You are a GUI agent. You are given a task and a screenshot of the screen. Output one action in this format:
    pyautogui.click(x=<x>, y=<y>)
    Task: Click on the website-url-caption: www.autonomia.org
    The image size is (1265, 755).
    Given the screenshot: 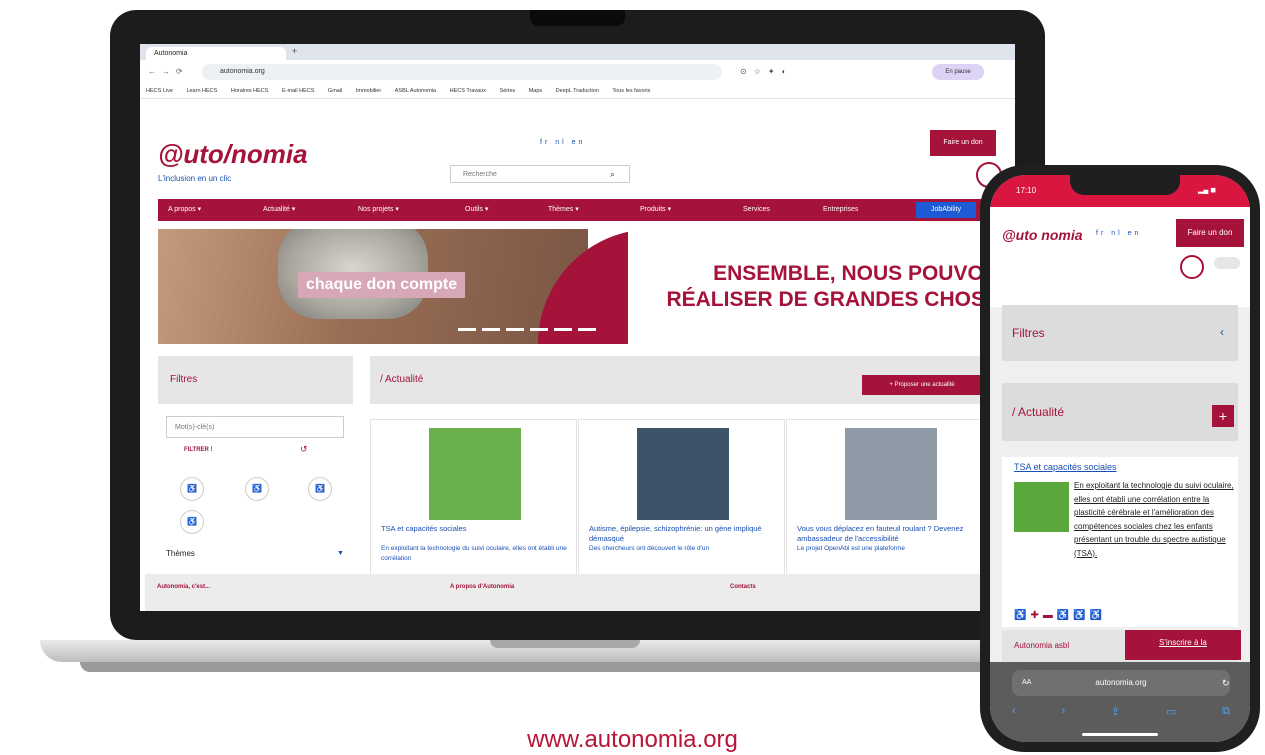 What is the action you would take?
    pyautogui.click(x=632, y=740)
    